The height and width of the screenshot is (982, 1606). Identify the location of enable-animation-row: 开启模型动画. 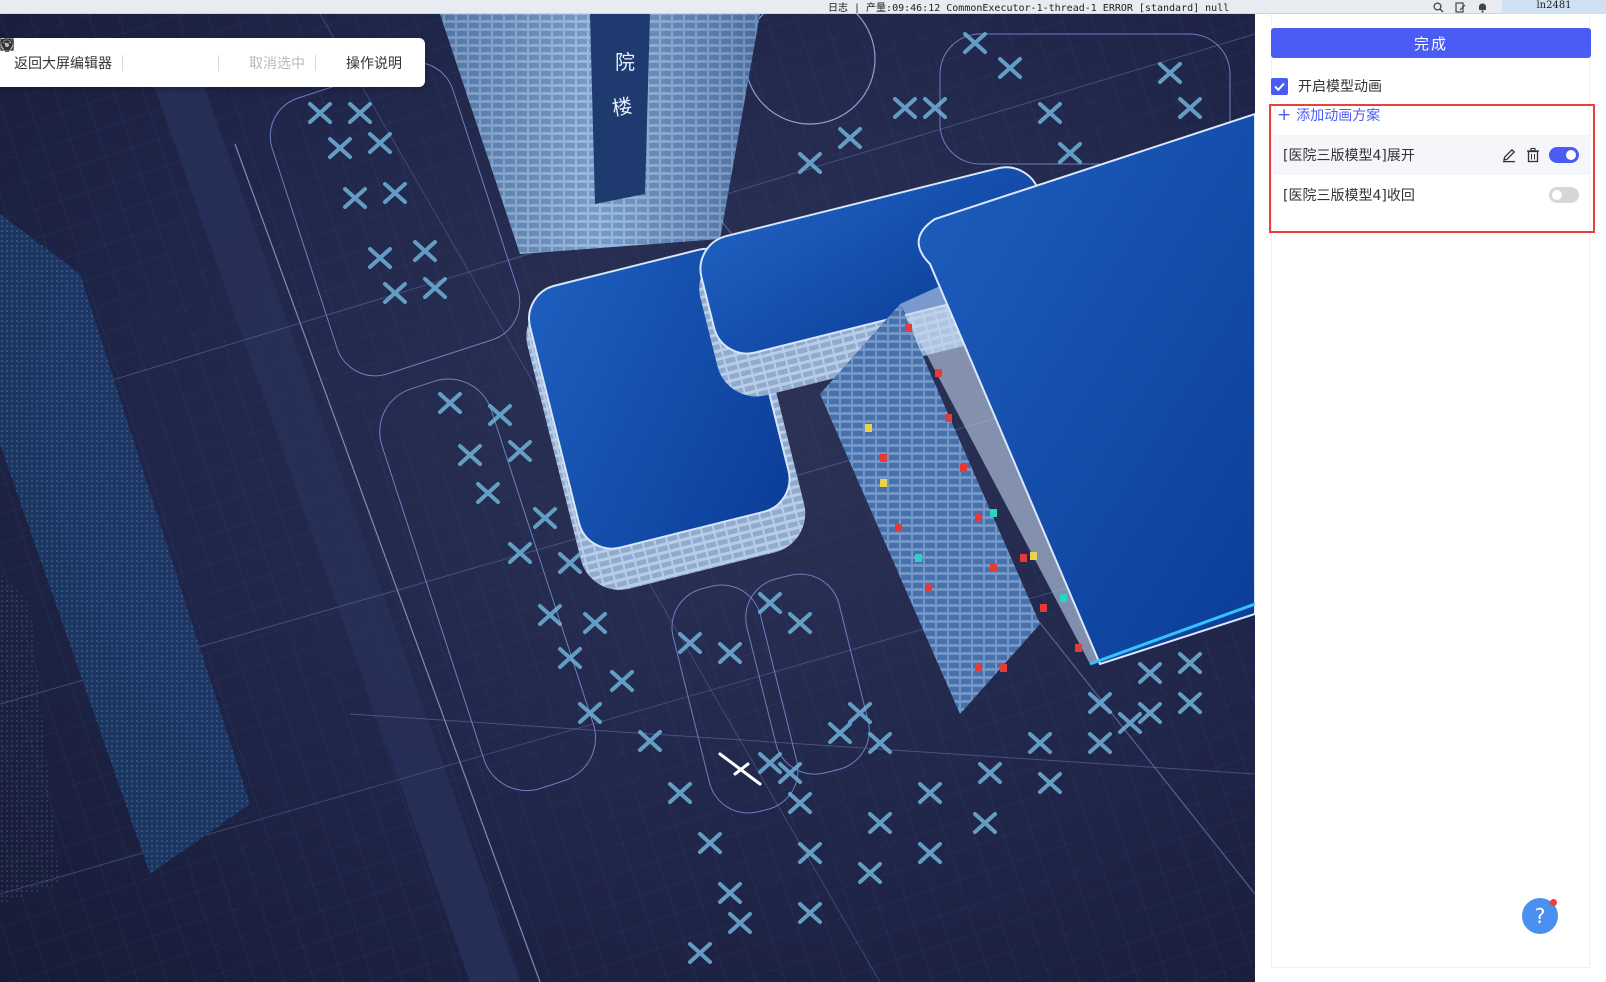
(1326, 86).